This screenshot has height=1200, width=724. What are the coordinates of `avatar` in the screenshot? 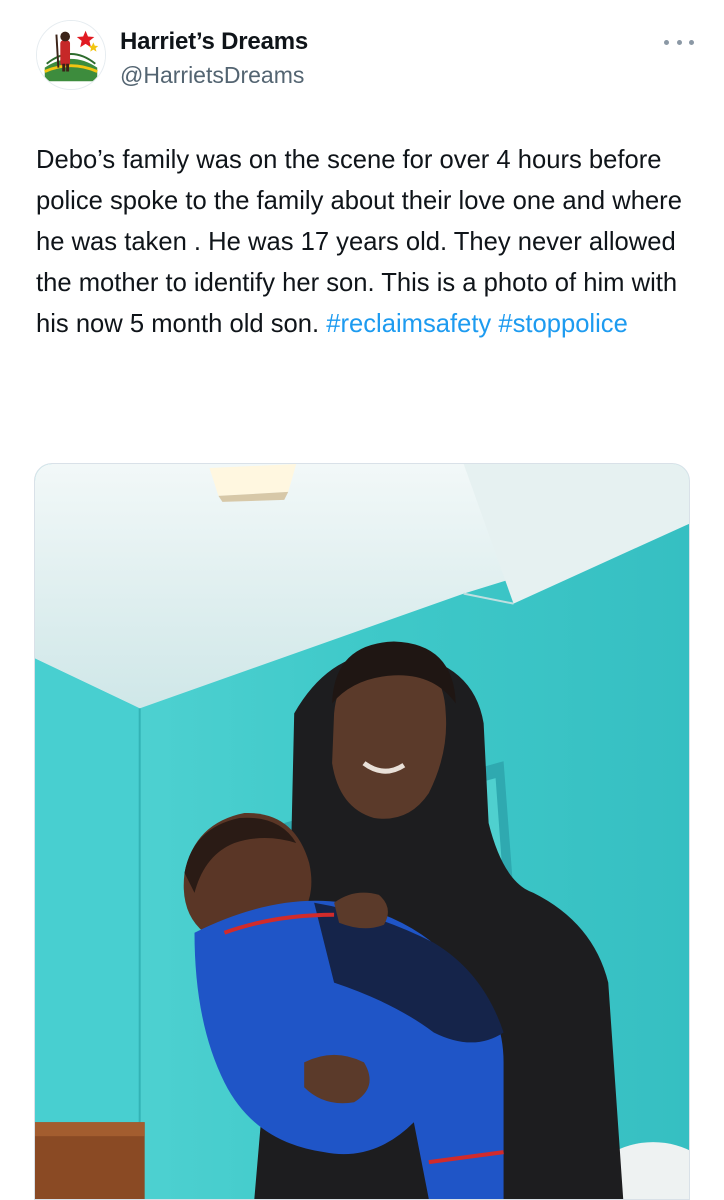 It's located at (71, 55).